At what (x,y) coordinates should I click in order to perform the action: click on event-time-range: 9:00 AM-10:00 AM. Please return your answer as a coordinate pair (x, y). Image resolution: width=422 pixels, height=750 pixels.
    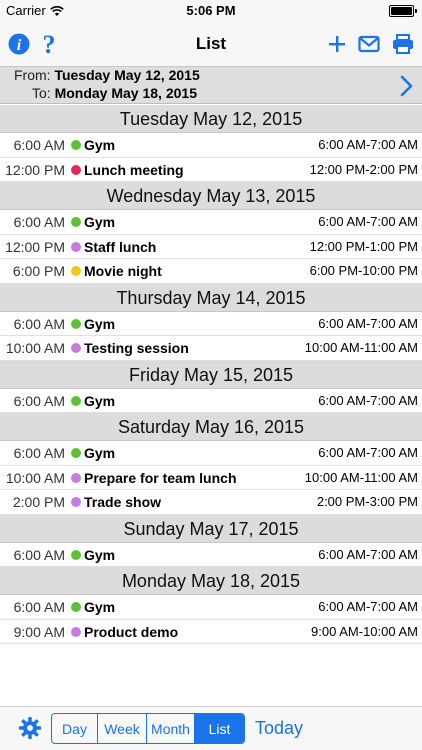
    Looking at the image, I should click on (364, 631).